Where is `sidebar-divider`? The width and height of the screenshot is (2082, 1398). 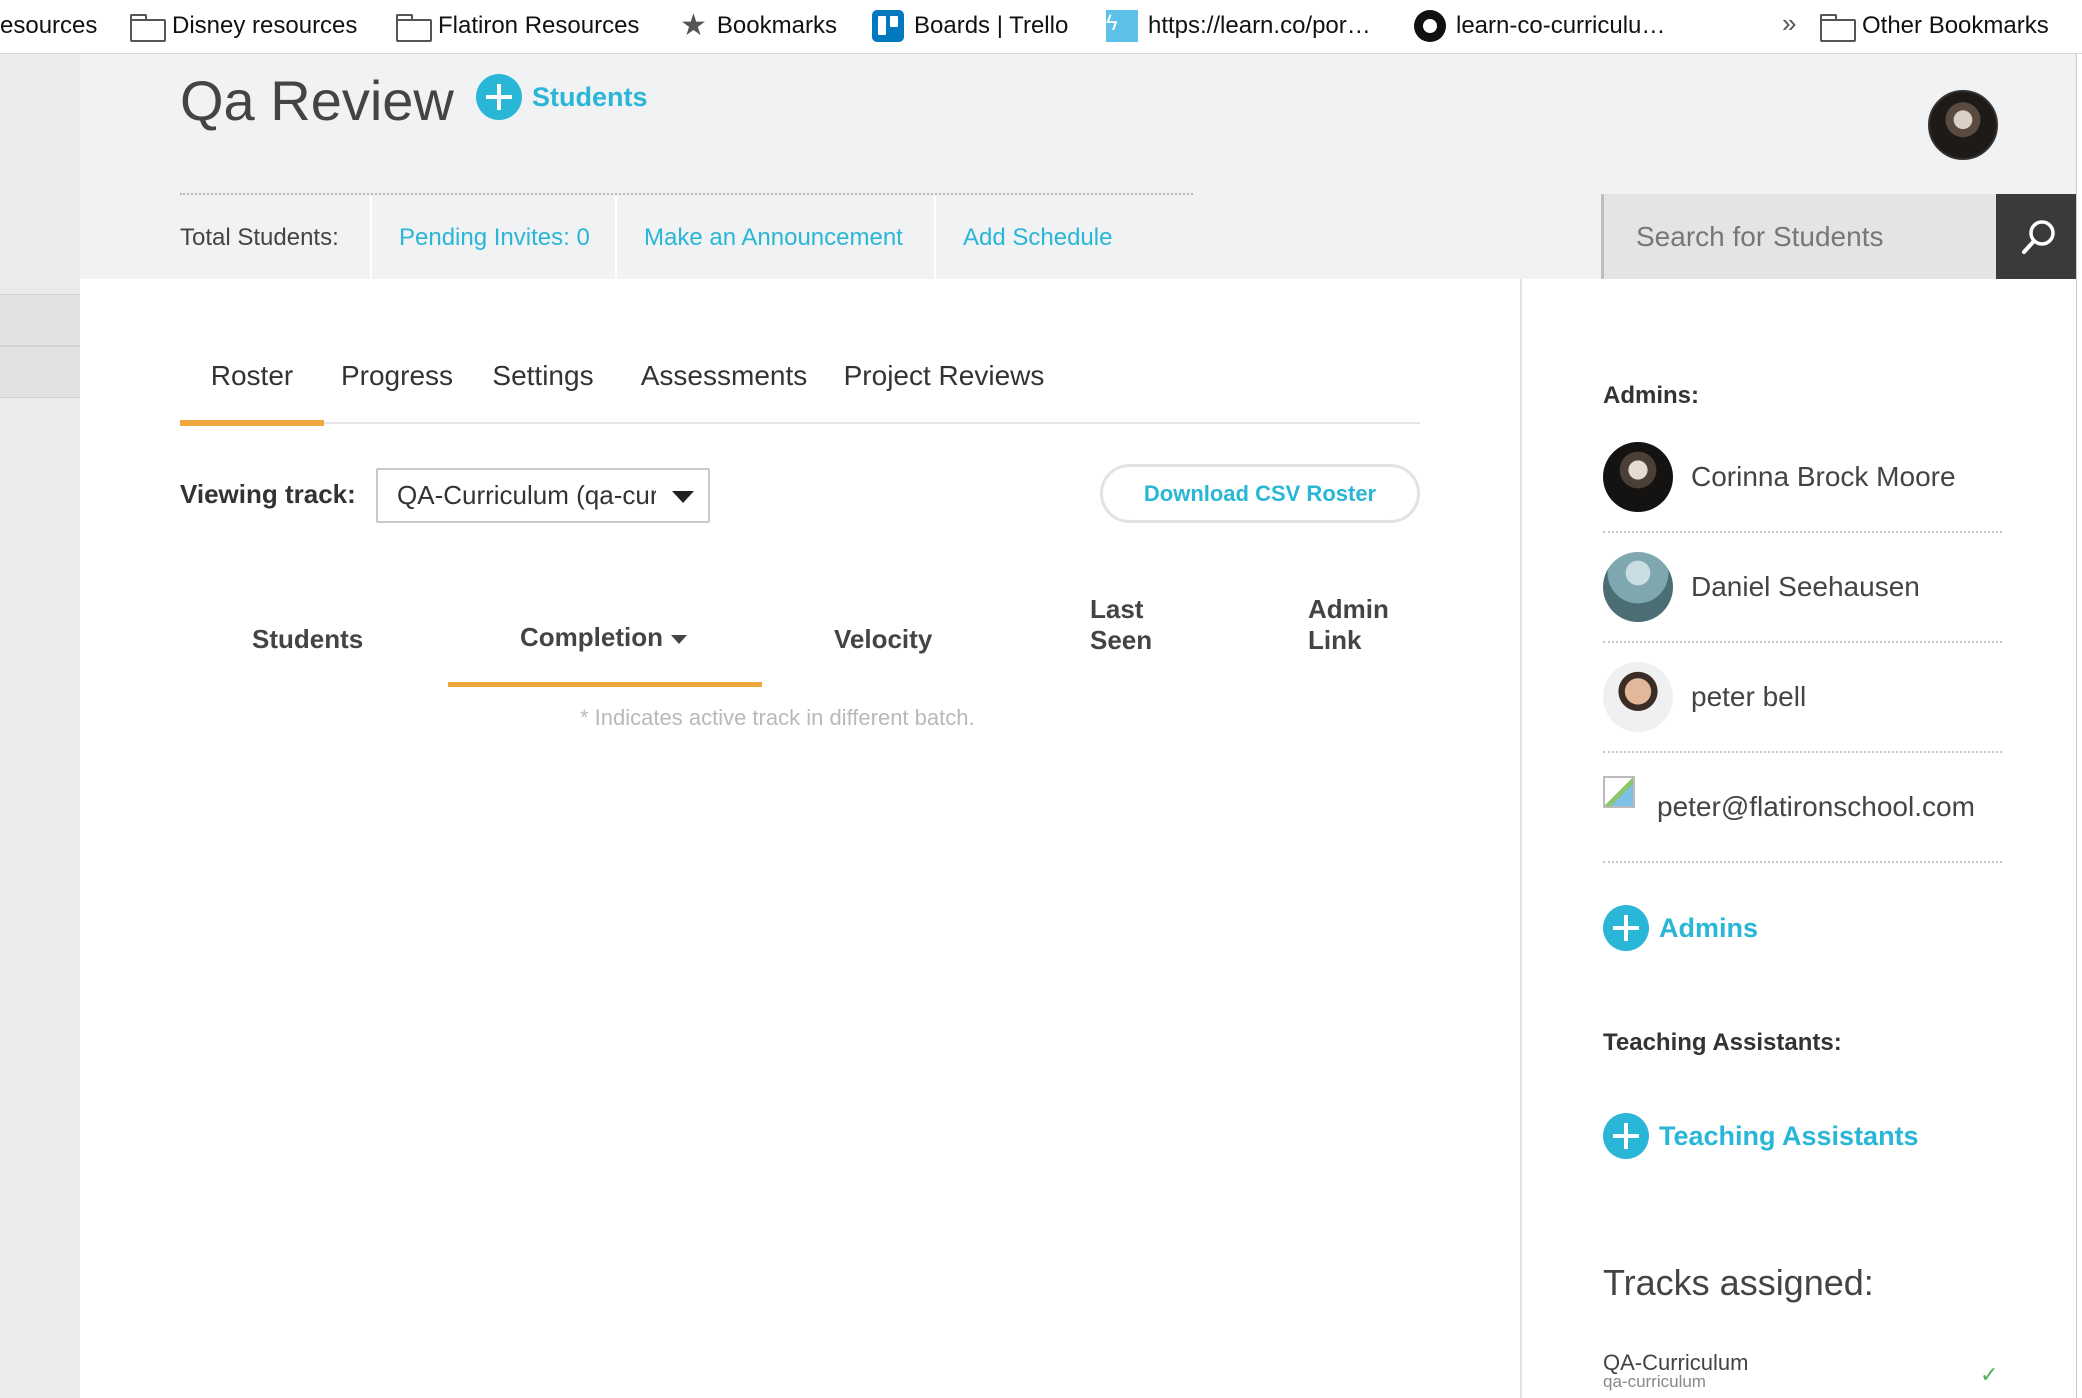
sidebar-divider is located at coordinates (1521, 838).